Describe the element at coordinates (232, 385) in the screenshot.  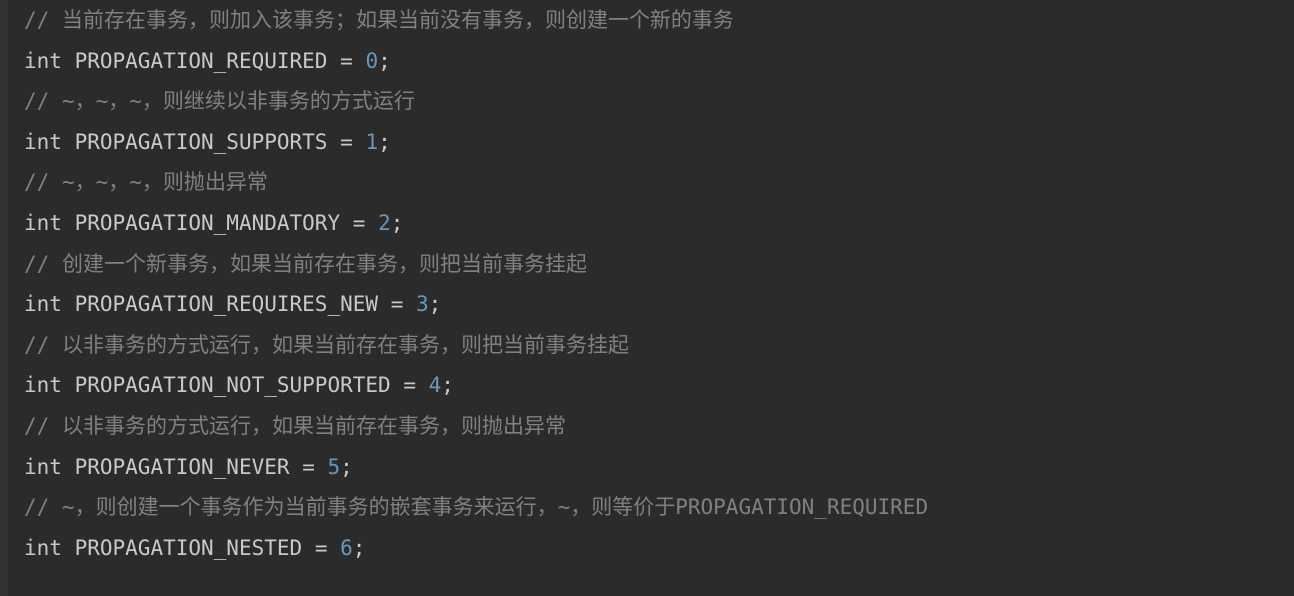
I see `identifier-token: PROPAGATION_NOT_SUPPORTED` at that location.